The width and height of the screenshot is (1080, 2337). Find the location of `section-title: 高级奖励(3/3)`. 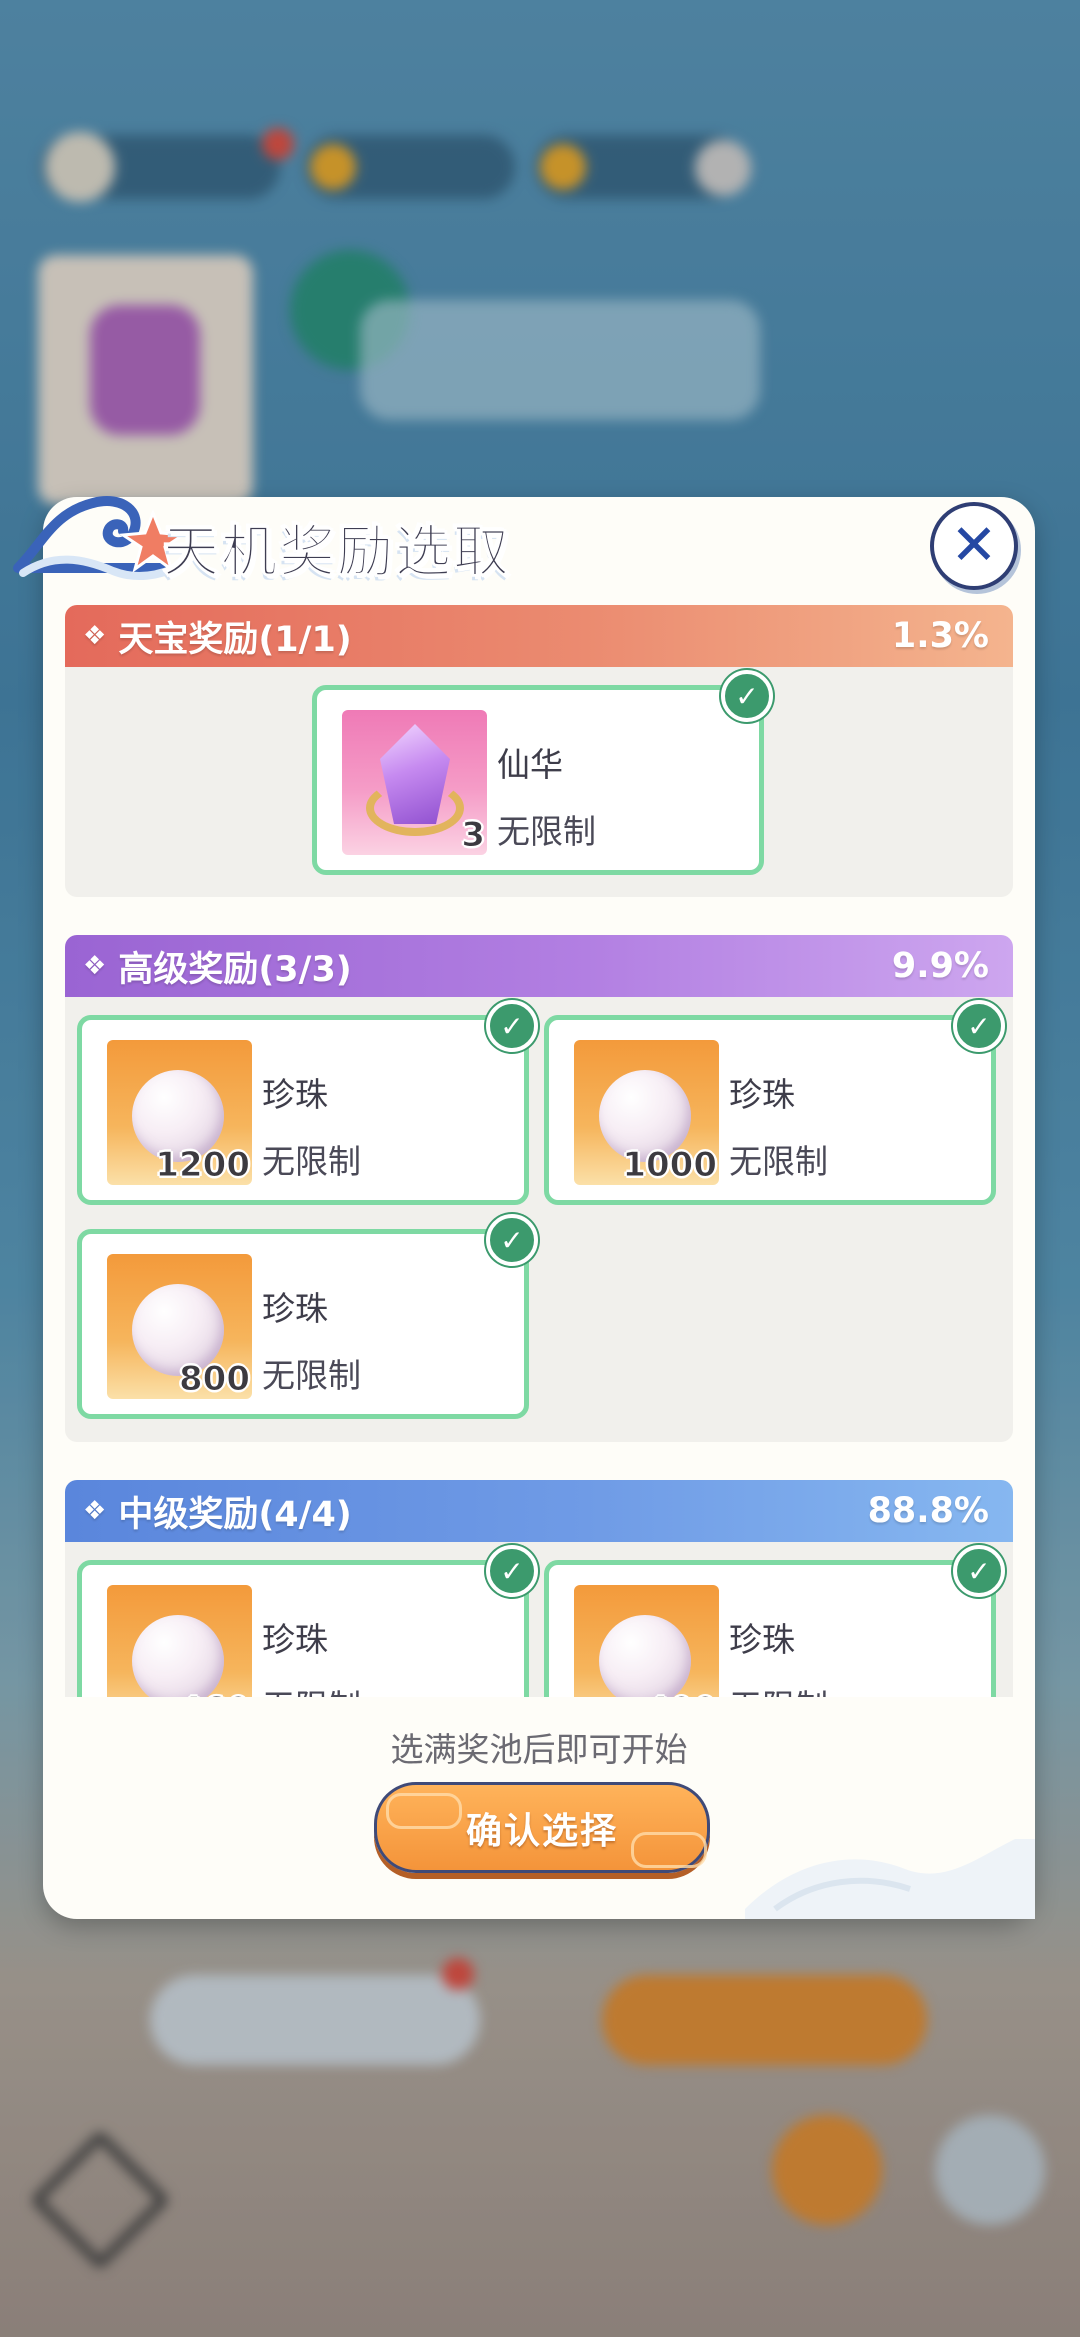

section-title: 高级奖励(3/3) is located at coordinates (235, 969).